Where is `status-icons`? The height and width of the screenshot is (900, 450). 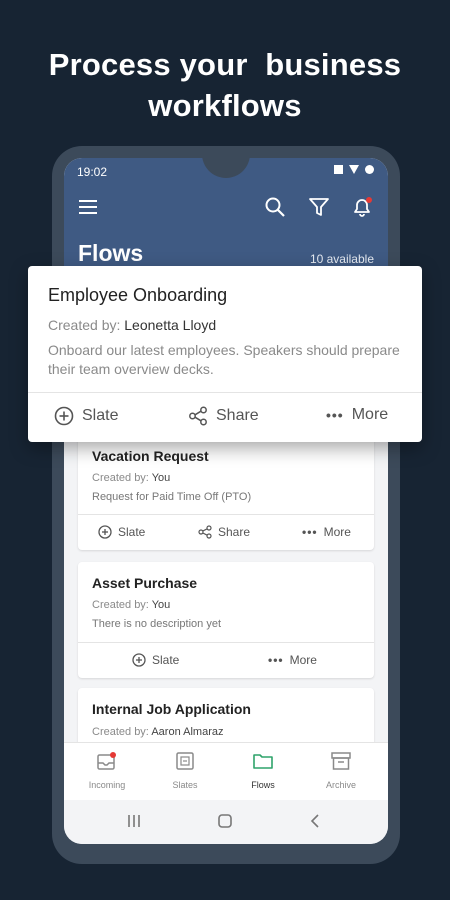
status-icons is located at coordinates (354, 169).